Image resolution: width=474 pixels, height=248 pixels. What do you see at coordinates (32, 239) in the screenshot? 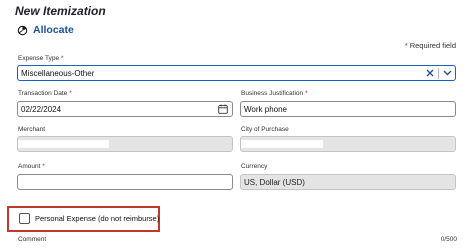
I see `comment-label: Comment` at bounding box center [32, 239].